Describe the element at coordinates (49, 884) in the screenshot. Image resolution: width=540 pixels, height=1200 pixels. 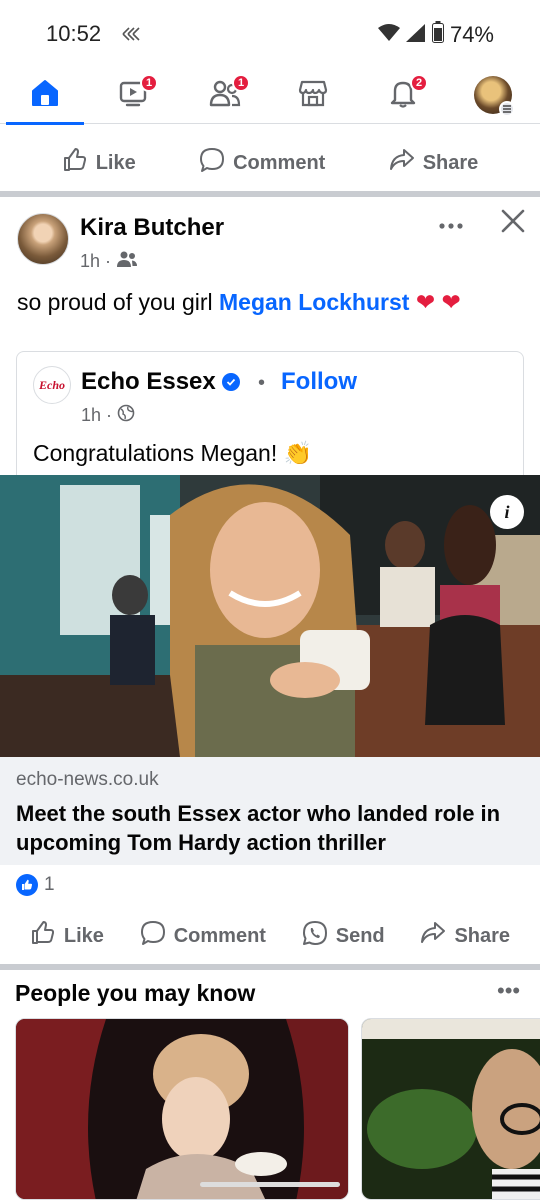
I see `reaction-count: 1` at that location.